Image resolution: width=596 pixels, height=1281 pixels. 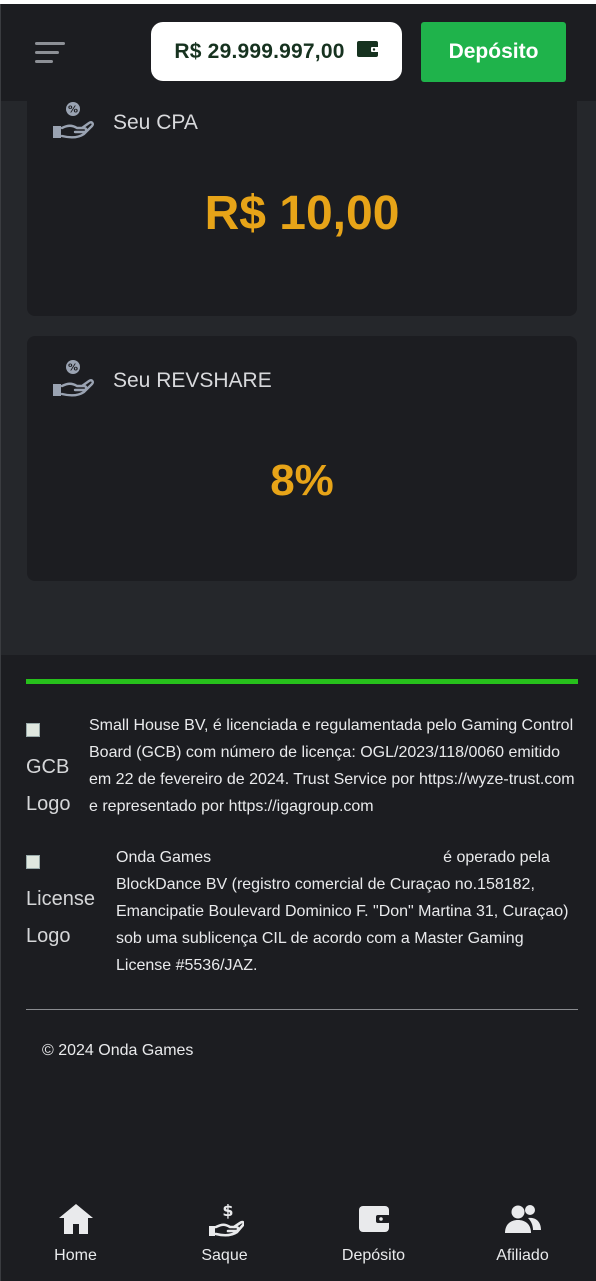 I want to click on revshare-title: Seu REVSHARE, so click(x=192, y=380).